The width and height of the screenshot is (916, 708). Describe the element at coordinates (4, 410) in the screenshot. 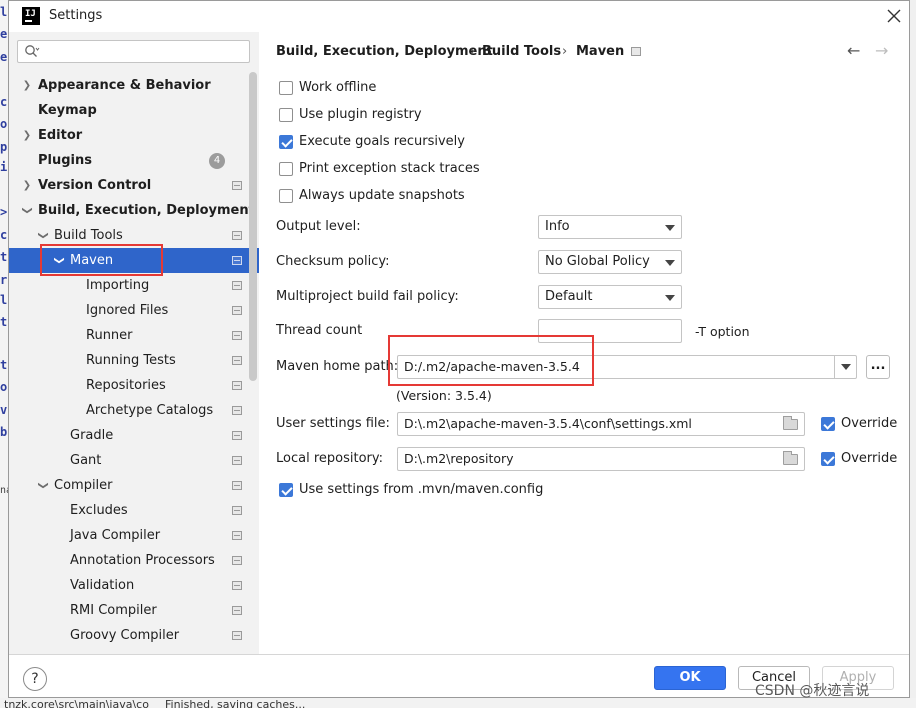

I see `bg-char: v` at that location.